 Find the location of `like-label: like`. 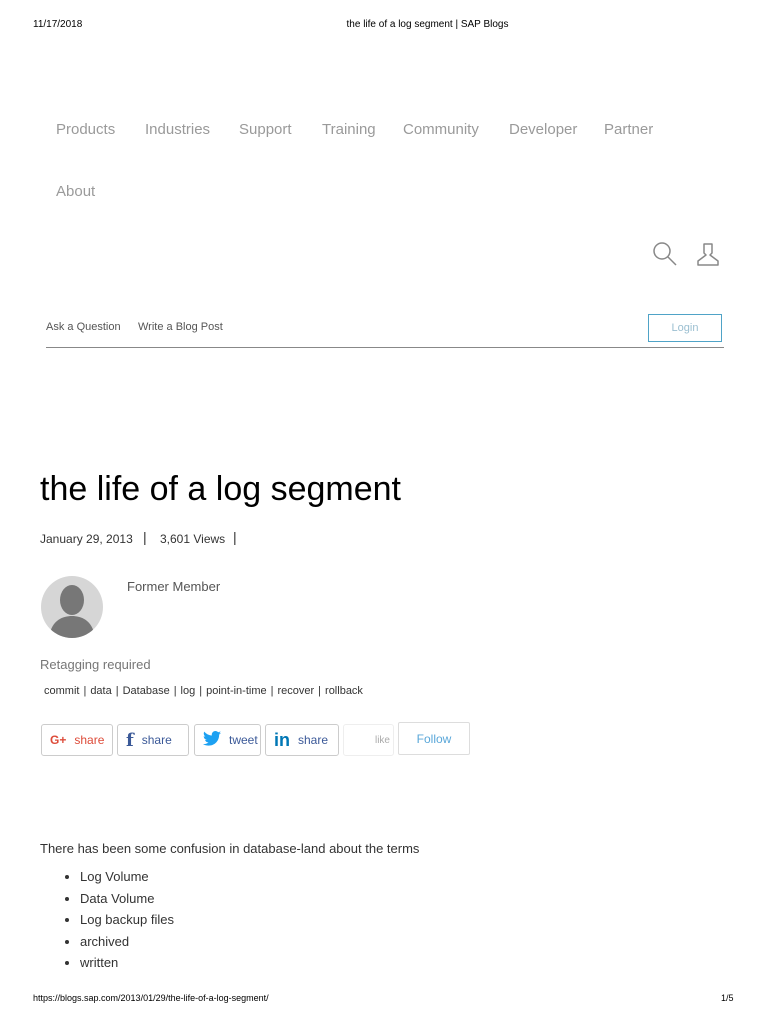

like-label: like is located at coordinates (382, 740).